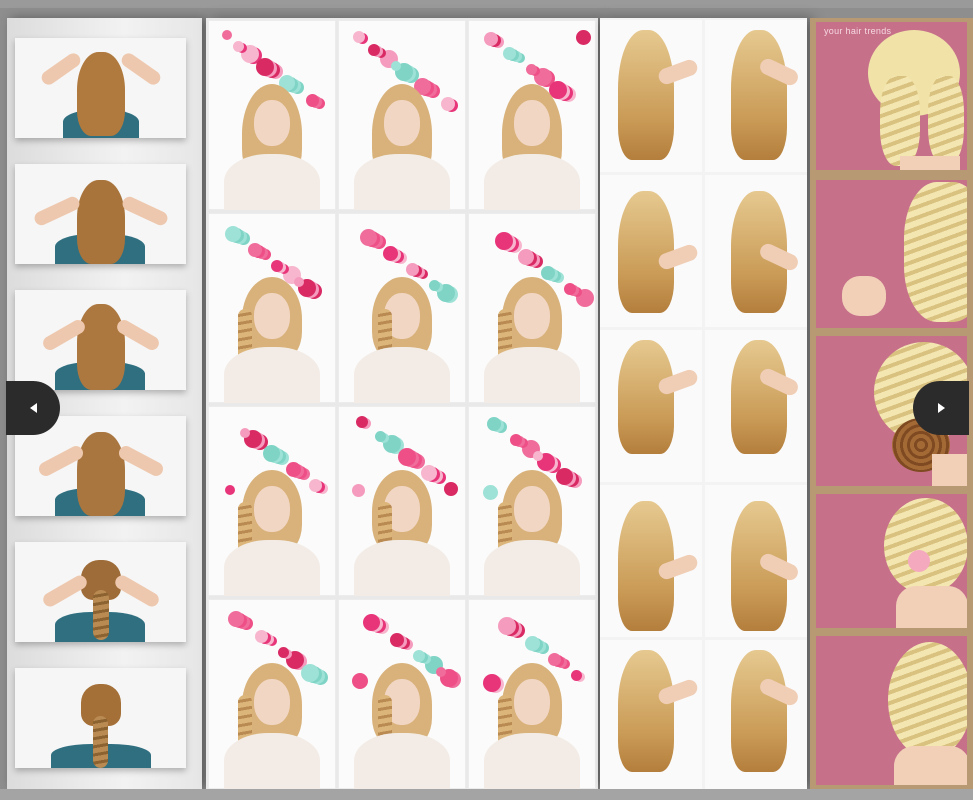  What do you see at coordinates (891, 96) in the screenshot?
I see `photo-ponytail: your hair trends` at bounding box center [891, 96].